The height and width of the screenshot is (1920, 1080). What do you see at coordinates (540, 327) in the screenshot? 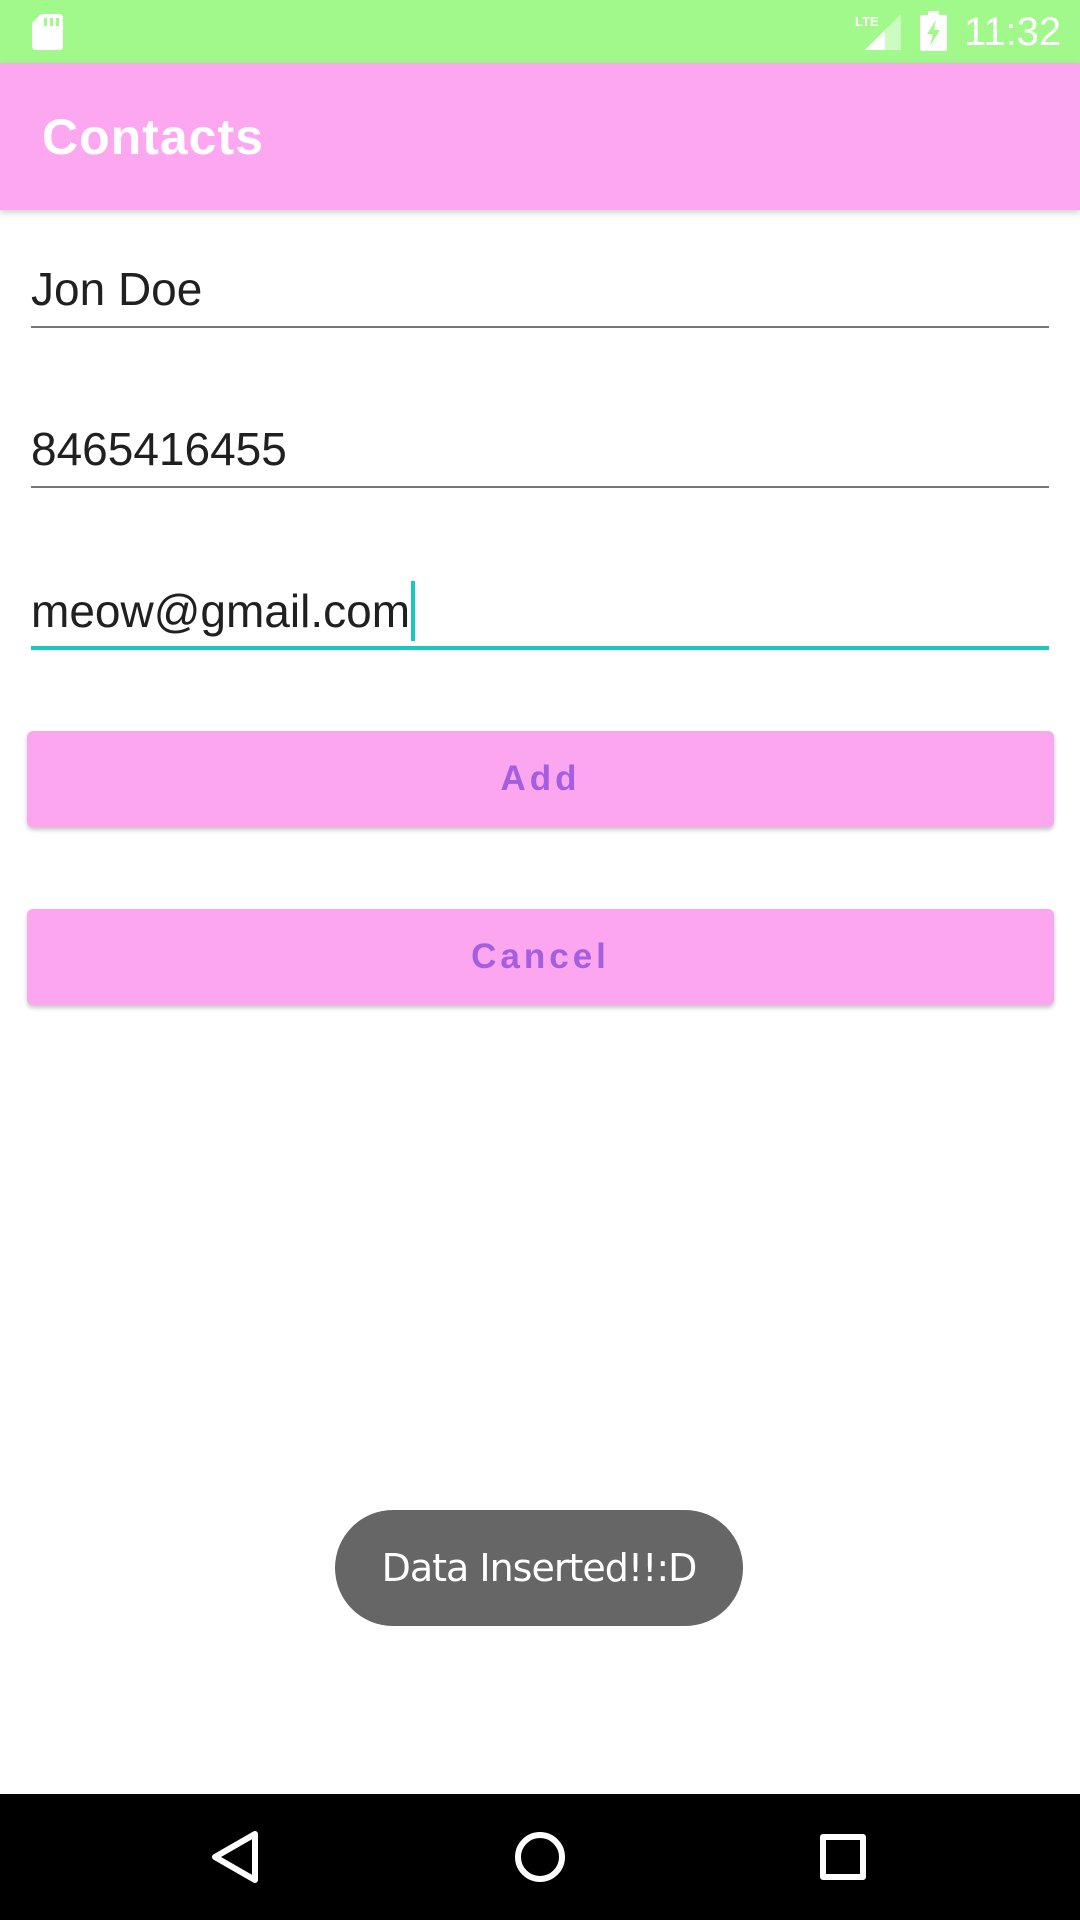
I see `name-field-underline` at bounding box center [540, 327].